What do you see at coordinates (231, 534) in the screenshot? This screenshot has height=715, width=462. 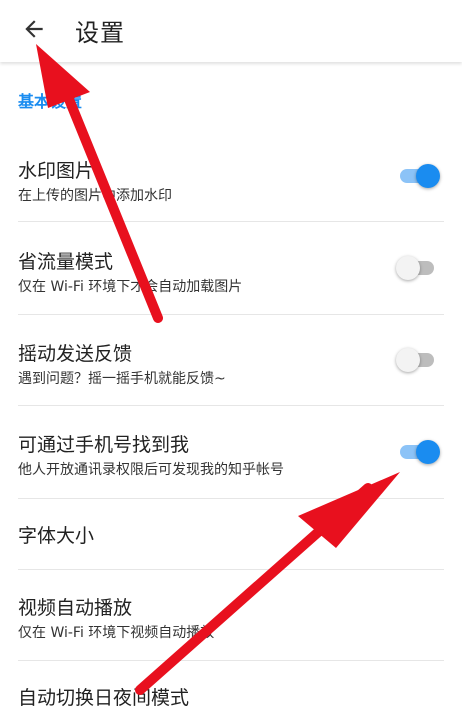 I see `setting-row-font-size: 字体大小` at bounding box center [231, 534].